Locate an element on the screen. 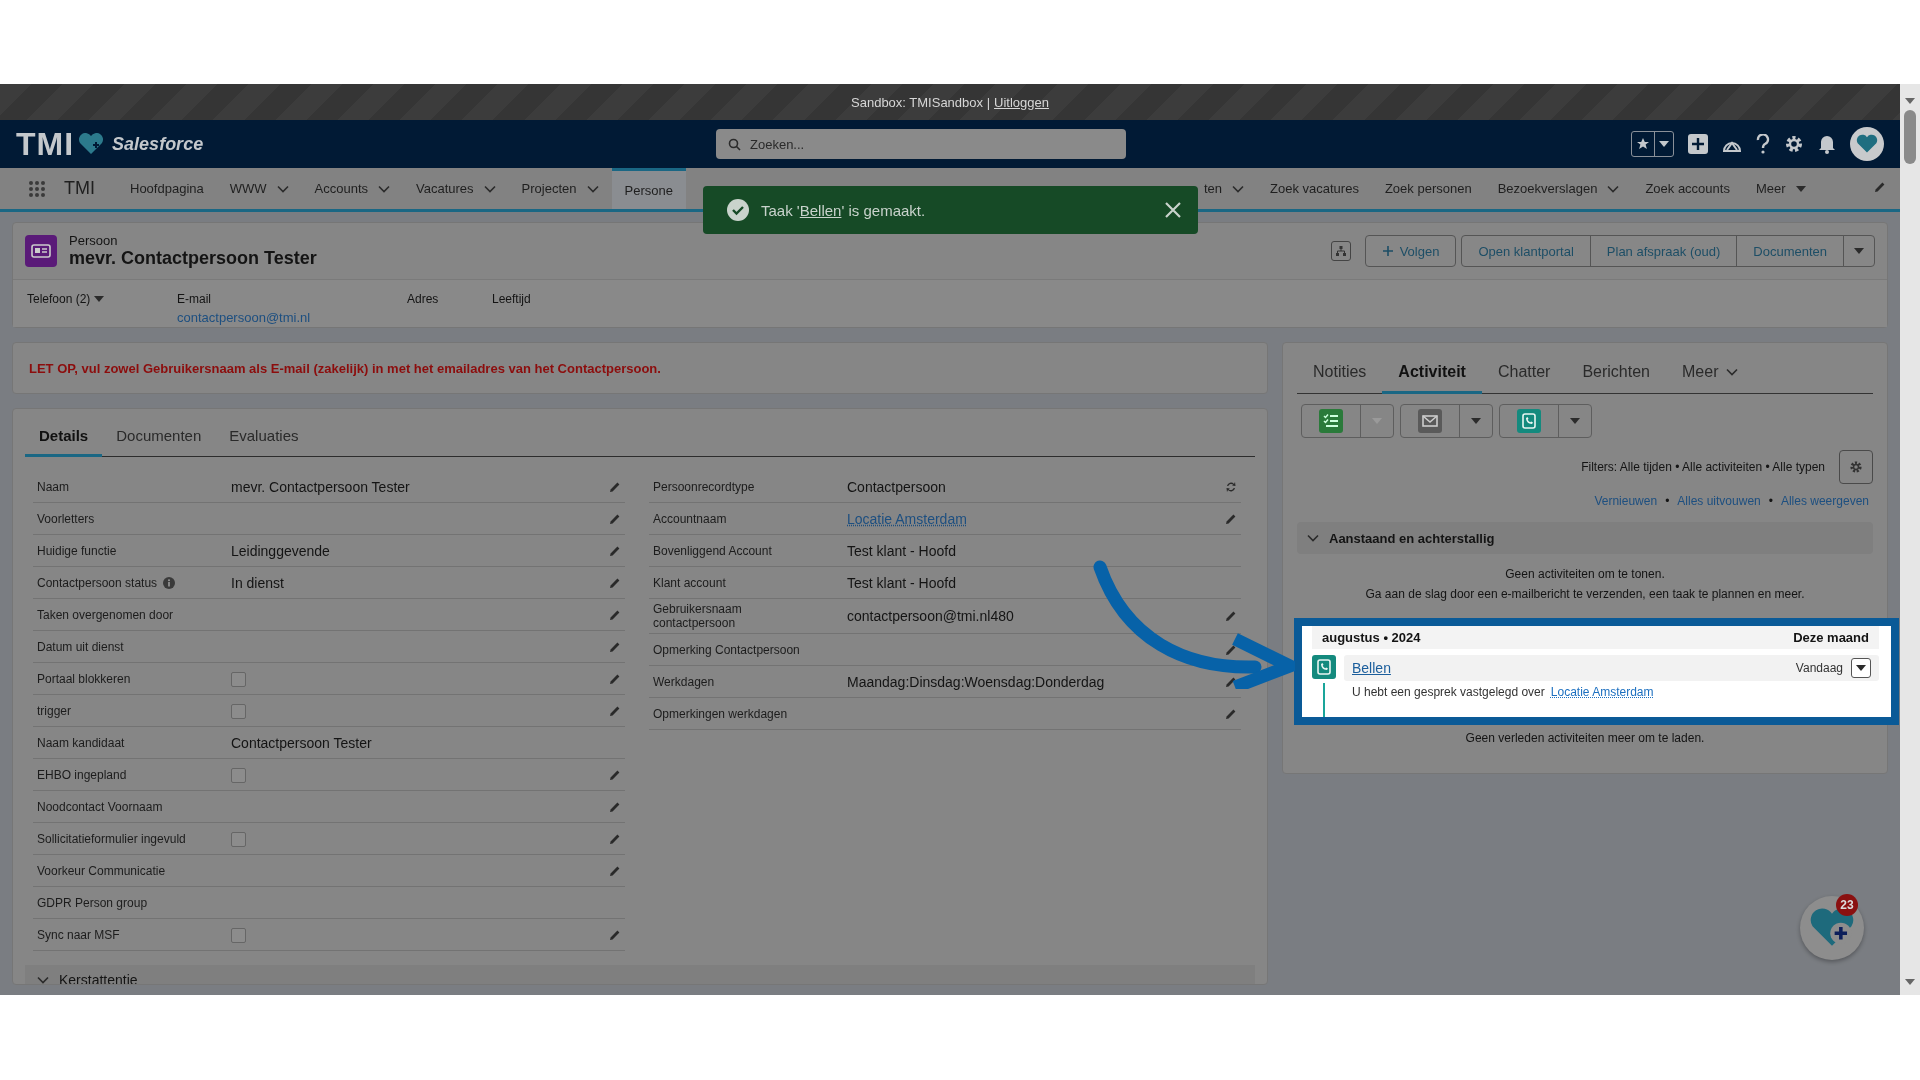 The image size is (1920, 1080). field-label: E-mail is located at coordinates (194, 299).